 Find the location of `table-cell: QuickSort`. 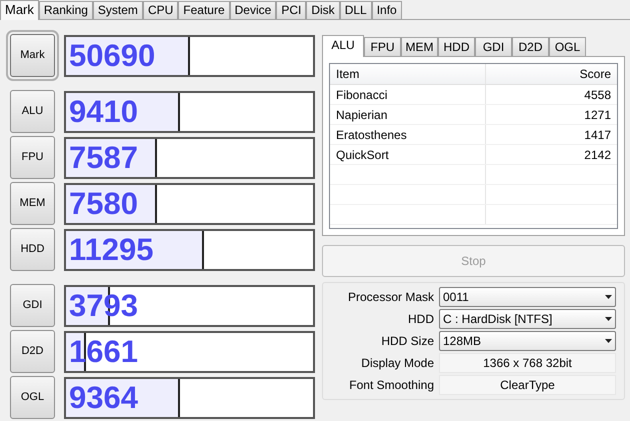

table-cell: QuickSort is located at coordinates (362, 155).